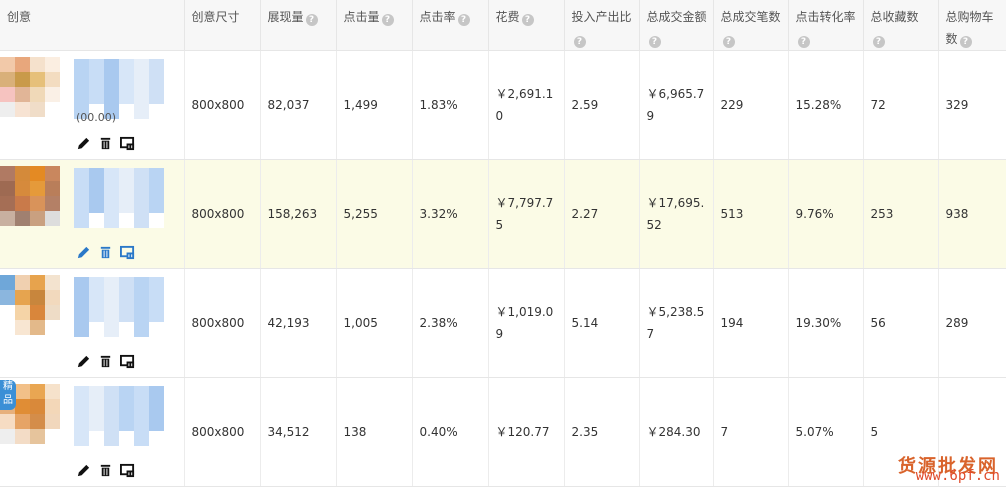 This screenshot has width=1006, height=487. Describe the element at coordinates (450, 432) in the screenshot. I see `cell-ctr: 0.40%` at that location.